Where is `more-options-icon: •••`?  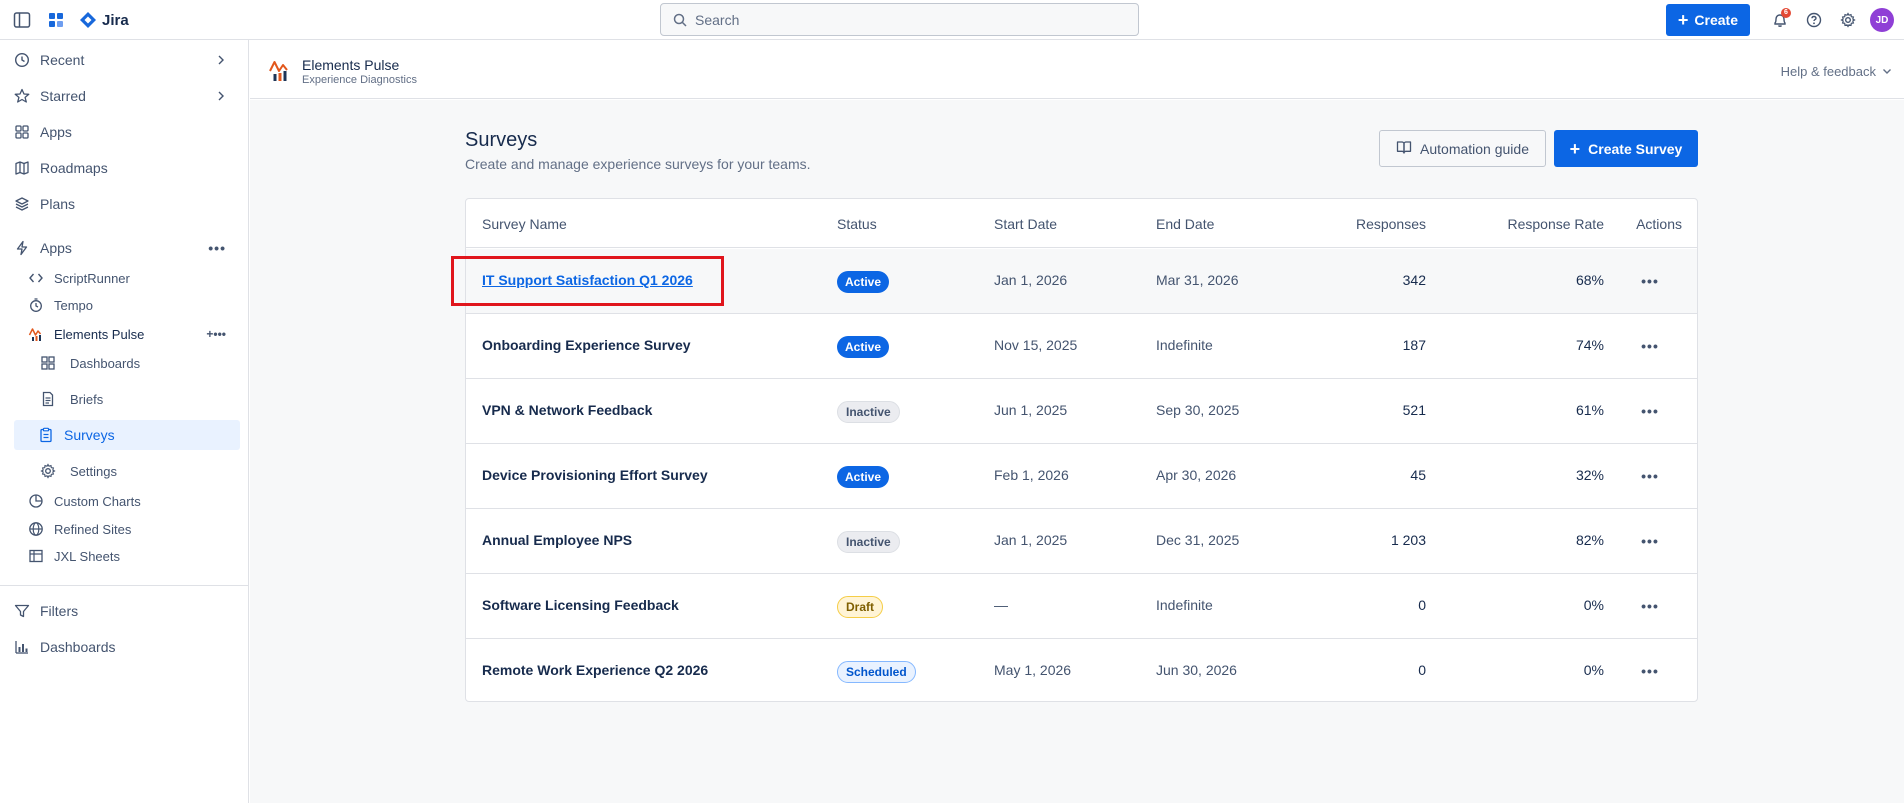 more-options-icon: ••• is located at coordinates (217, 248).